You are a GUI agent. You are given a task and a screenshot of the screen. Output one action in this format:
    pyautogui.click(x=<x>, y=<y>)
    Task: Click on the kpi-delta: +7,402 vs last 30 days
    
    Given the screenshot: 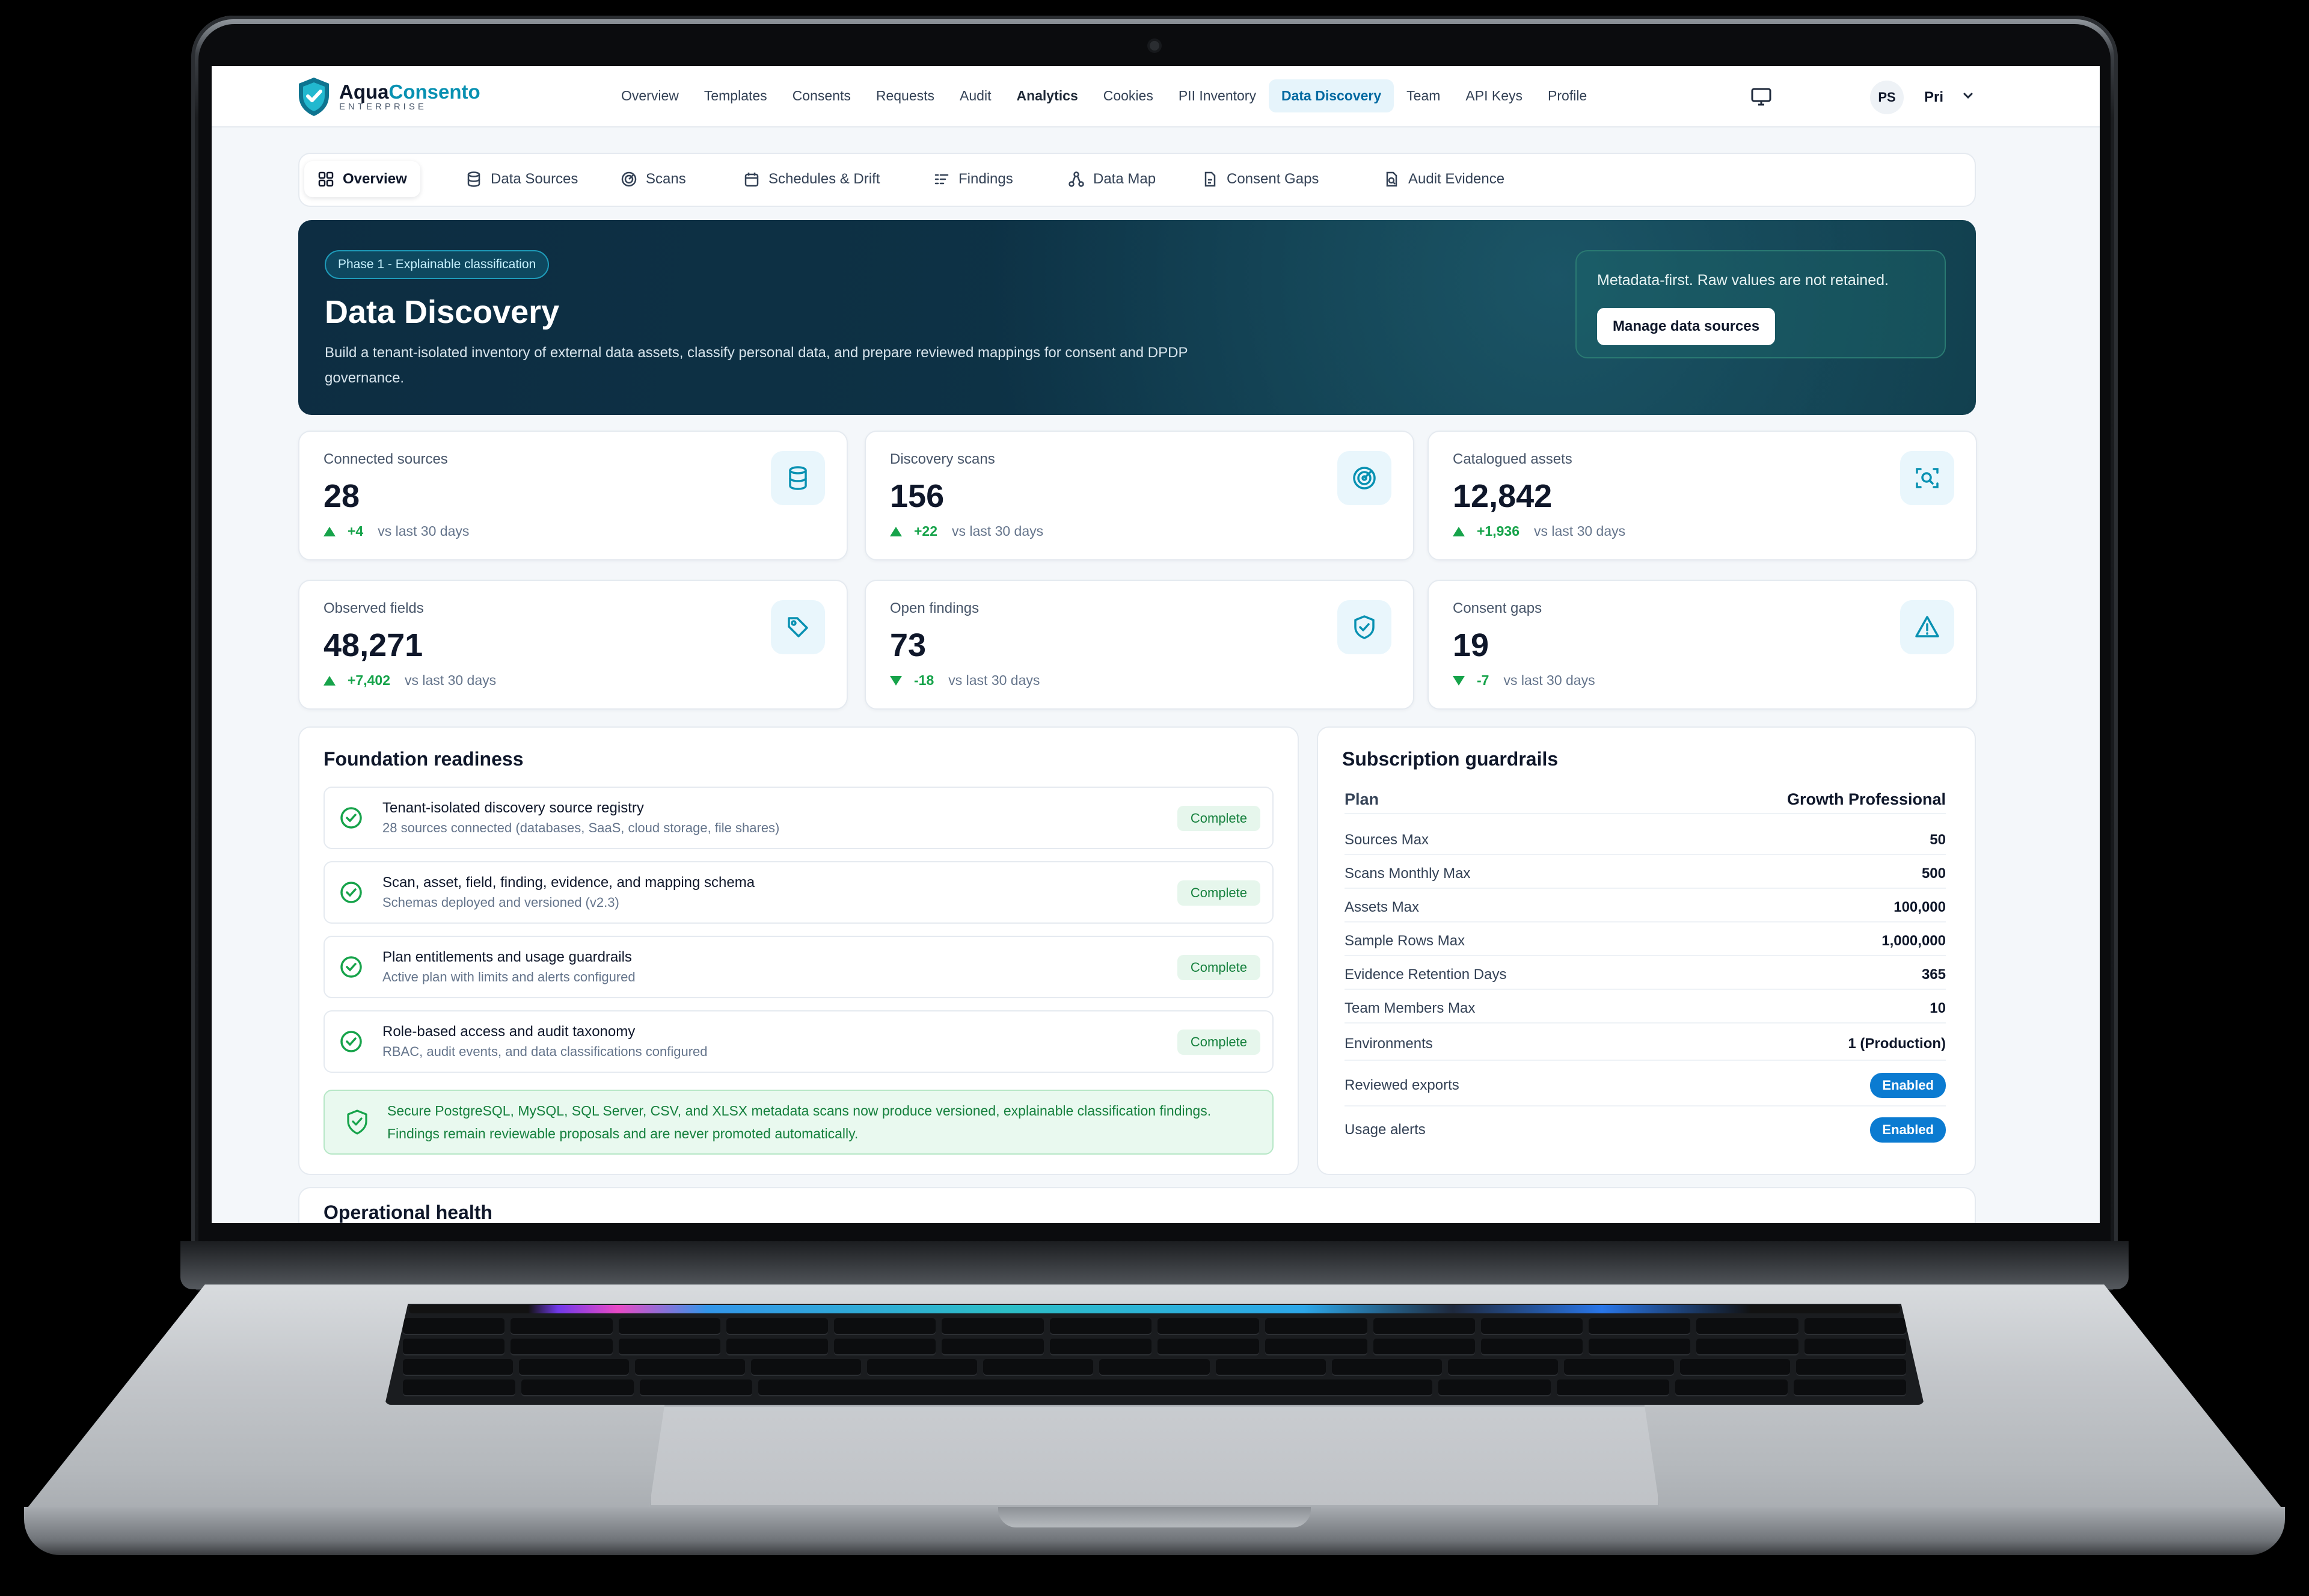 What is the action you would take?
    pyautogui.click(x=410, y=680)
    